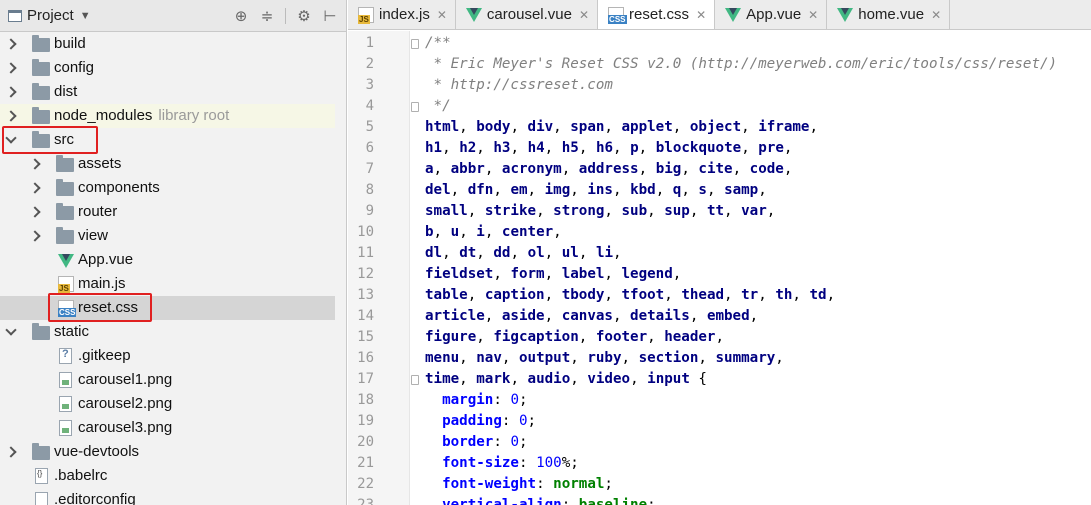 This screenshot has height=505, width=1091. Describe the element at coordinates (889, 14) in the screenshot. I see `tab-home-vue: home.vue ✕` at that location.